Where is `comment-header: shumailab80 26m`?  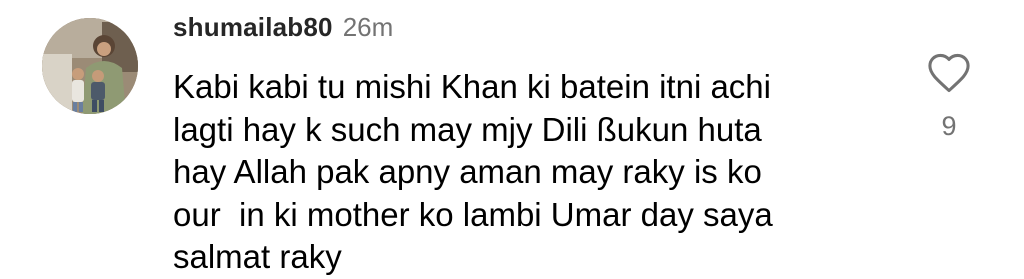 comment-header: shumailab80 26m is located at coordinates (283, 30).